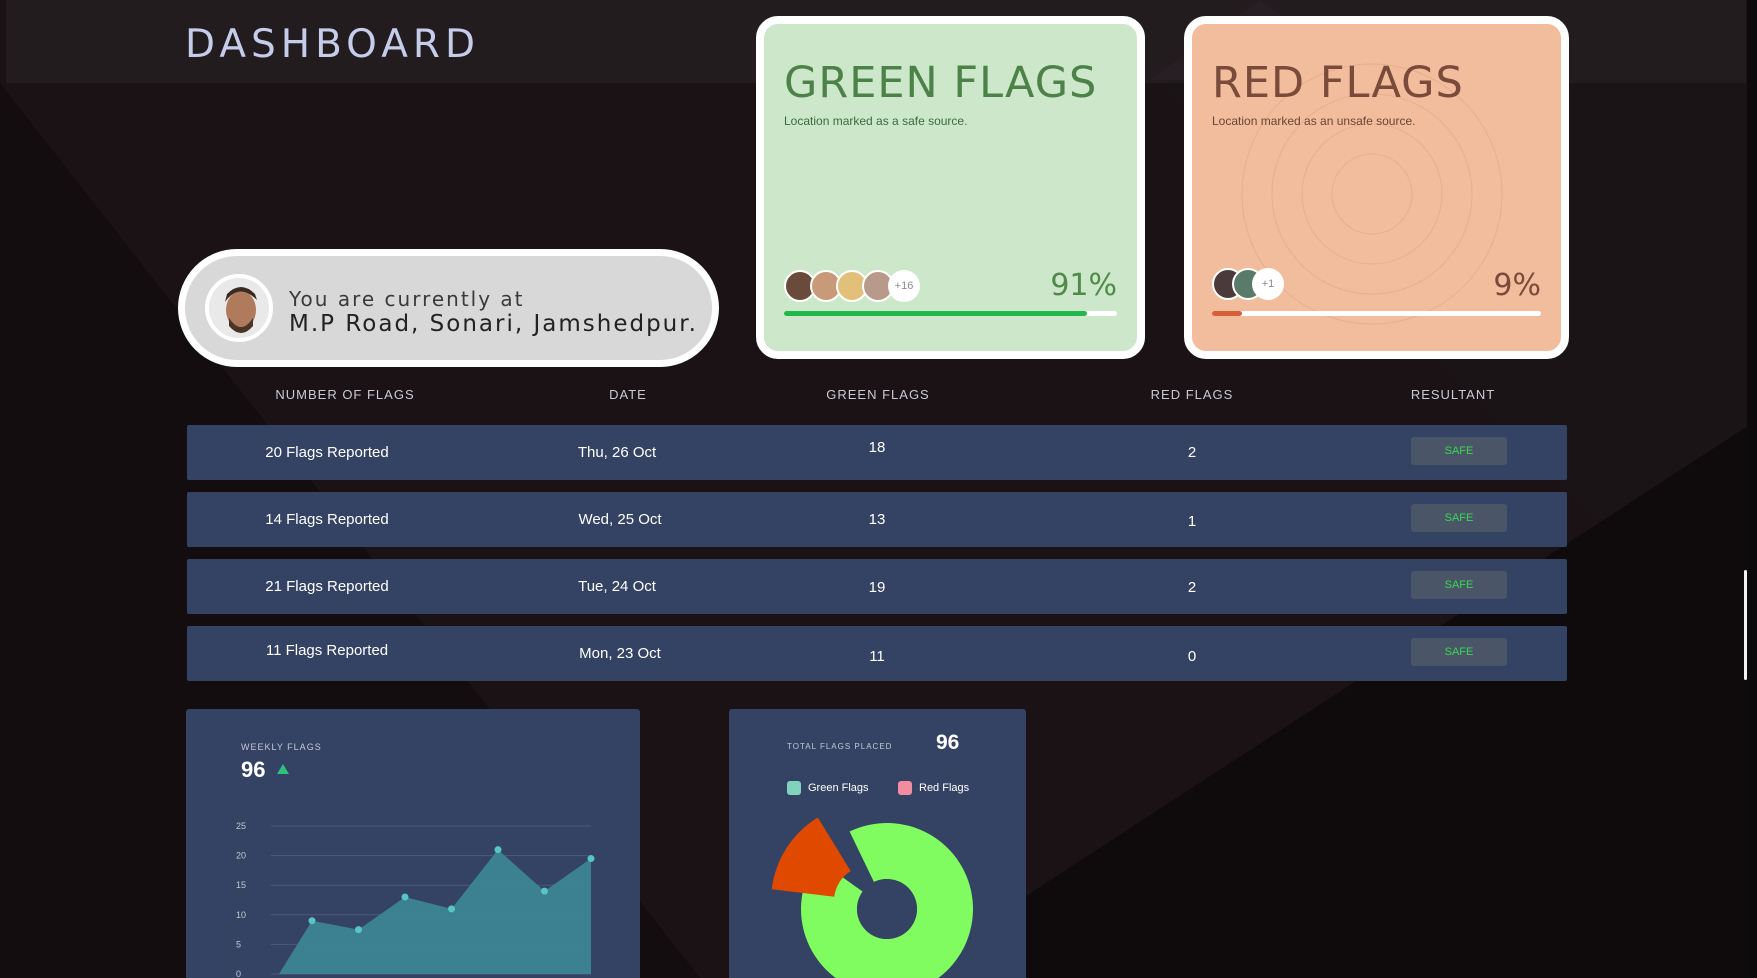  I want to click on green-flags-title: GREEN FLAGS, so click(941, 83).